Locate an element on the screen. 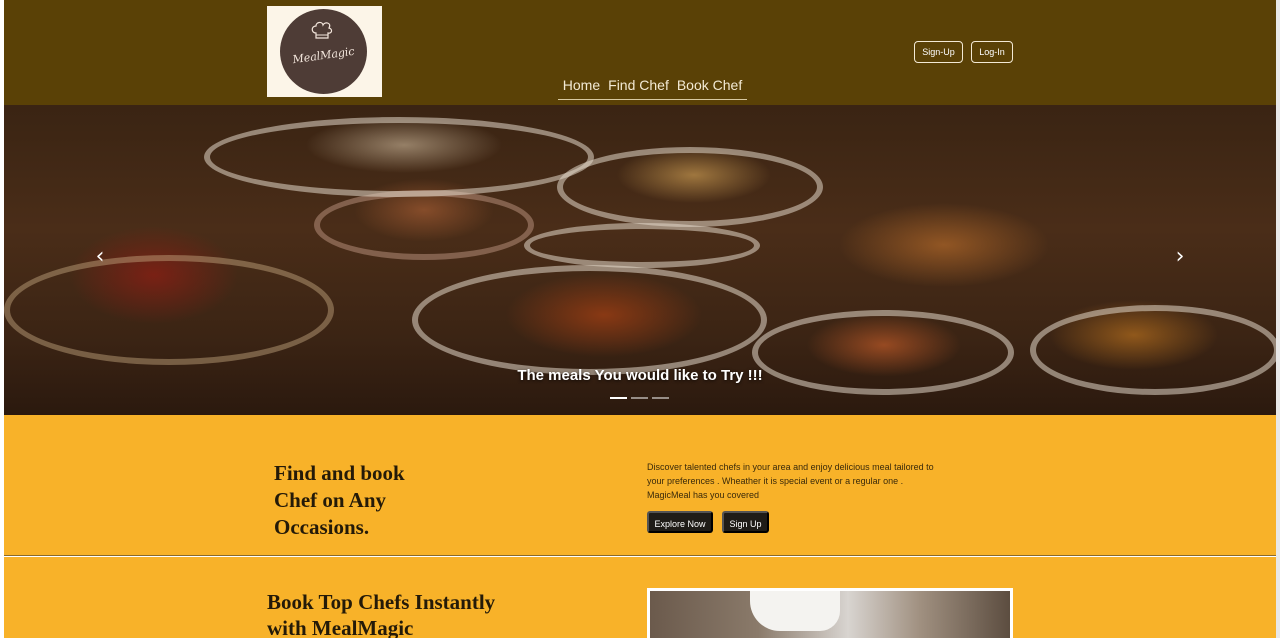 The width and height of the screenshot is (1280, 638). logo-badge: MealMagic is located at coordinates (323, 51).